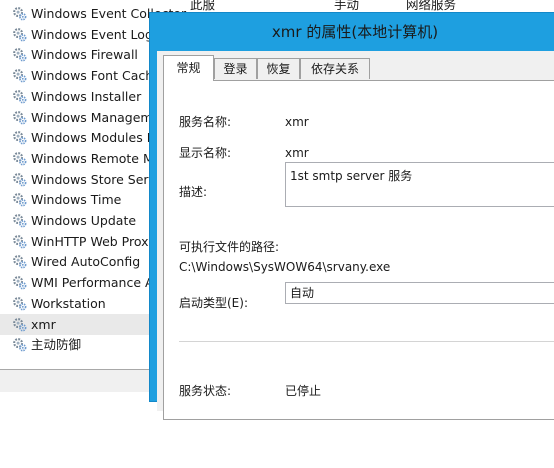  Describe the element at coordinates (96, 117) in the screenshot. I see `service-name: Windows Manageme` at that location.